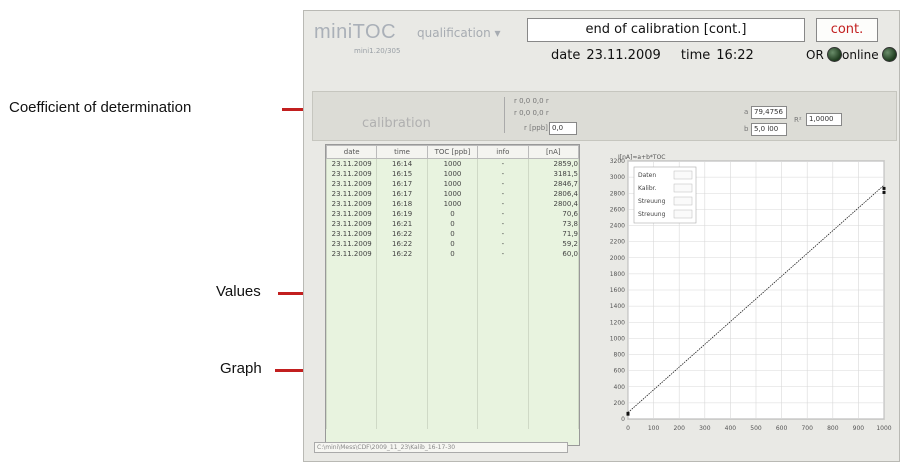  What do you see at coordinates (889, 54) in the screenshot?
I see `online-led-icon` at bounding box center [889, 54].